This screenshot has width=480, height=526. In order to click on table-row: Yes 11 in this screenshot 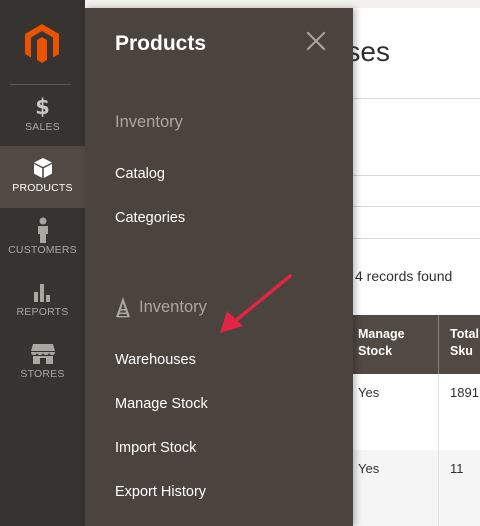, I will do `click(416, 488)`.